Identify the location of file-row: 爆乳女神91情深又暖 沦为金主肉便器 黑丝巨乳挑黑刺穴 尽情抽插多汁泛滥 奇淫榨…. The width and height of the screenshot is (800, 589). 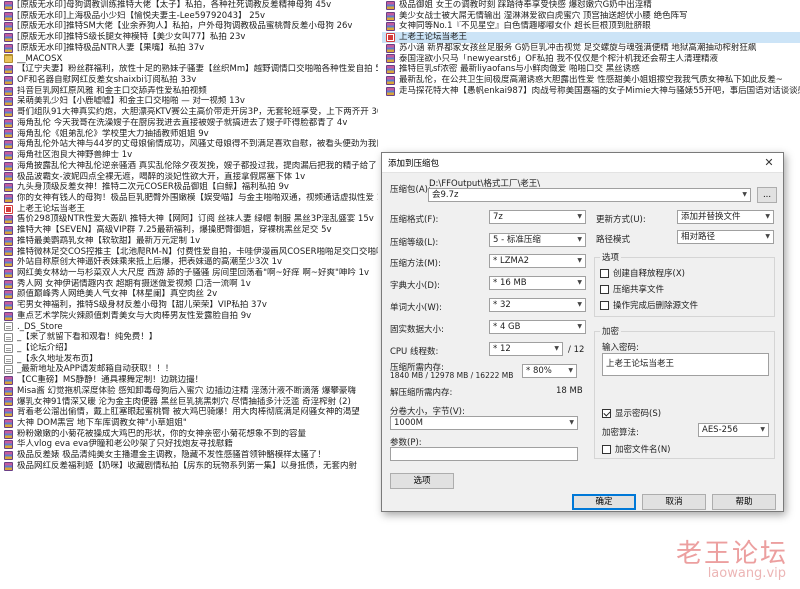
(189, 402).